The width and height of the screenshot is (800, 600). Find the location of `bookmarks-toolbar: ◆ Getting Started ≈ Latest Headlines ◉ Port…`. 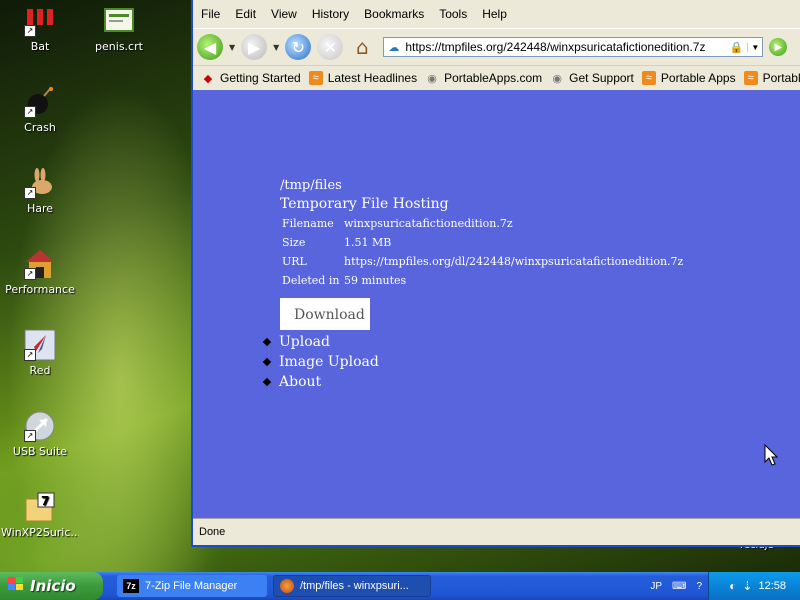

bookmarks-toolbar: ◆ Getting Started ≈ Latest Headlines ◉ Port… is located at coordinates (496, 78).